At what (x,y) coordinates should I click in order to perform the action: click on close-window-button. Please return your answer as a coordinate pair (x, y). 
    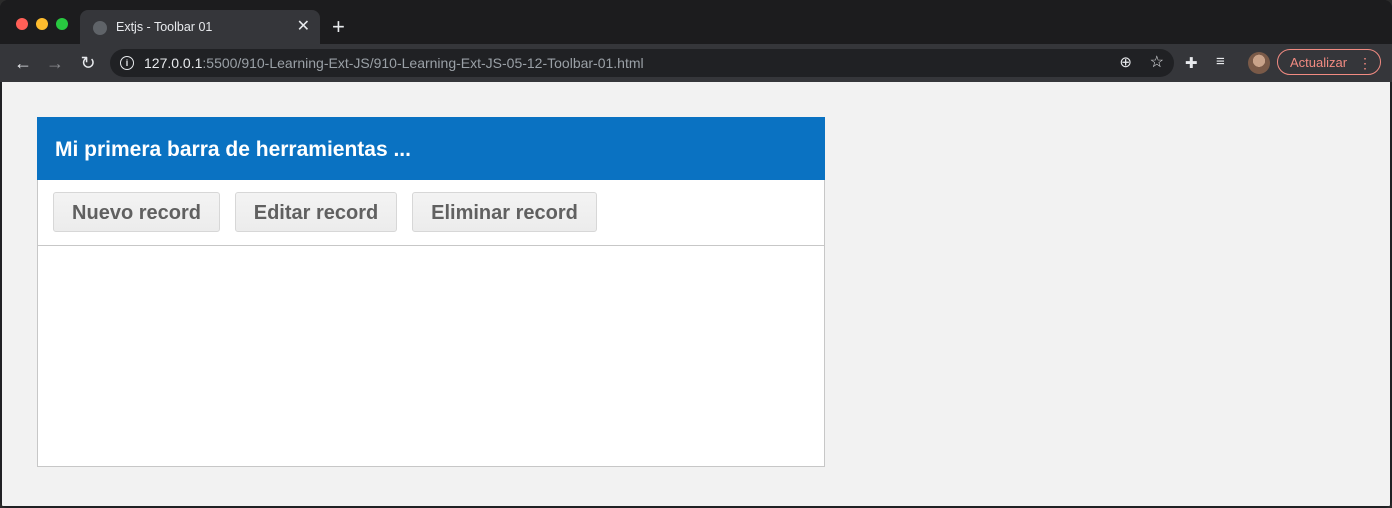
    Looking at the image, I should click on (22, 24).